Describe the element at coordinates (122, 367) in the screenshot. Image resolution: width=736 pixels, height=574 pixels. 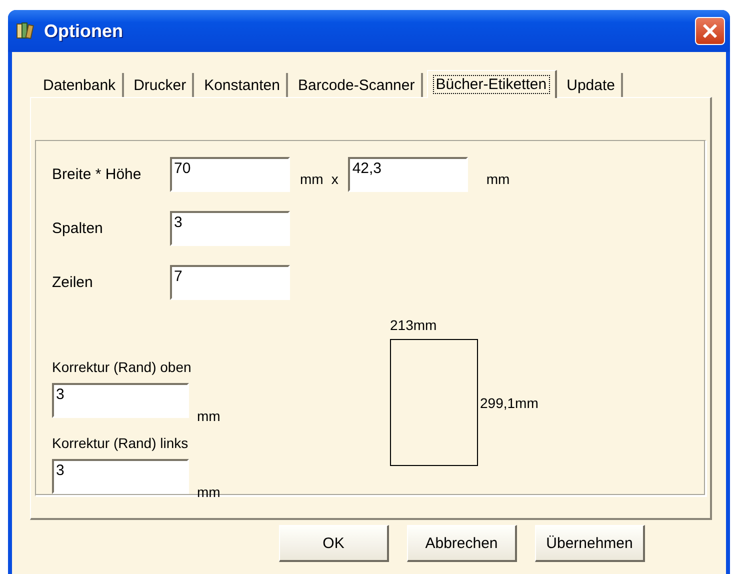
I see `field-label: Korrektur (Rand) oben` at that location.